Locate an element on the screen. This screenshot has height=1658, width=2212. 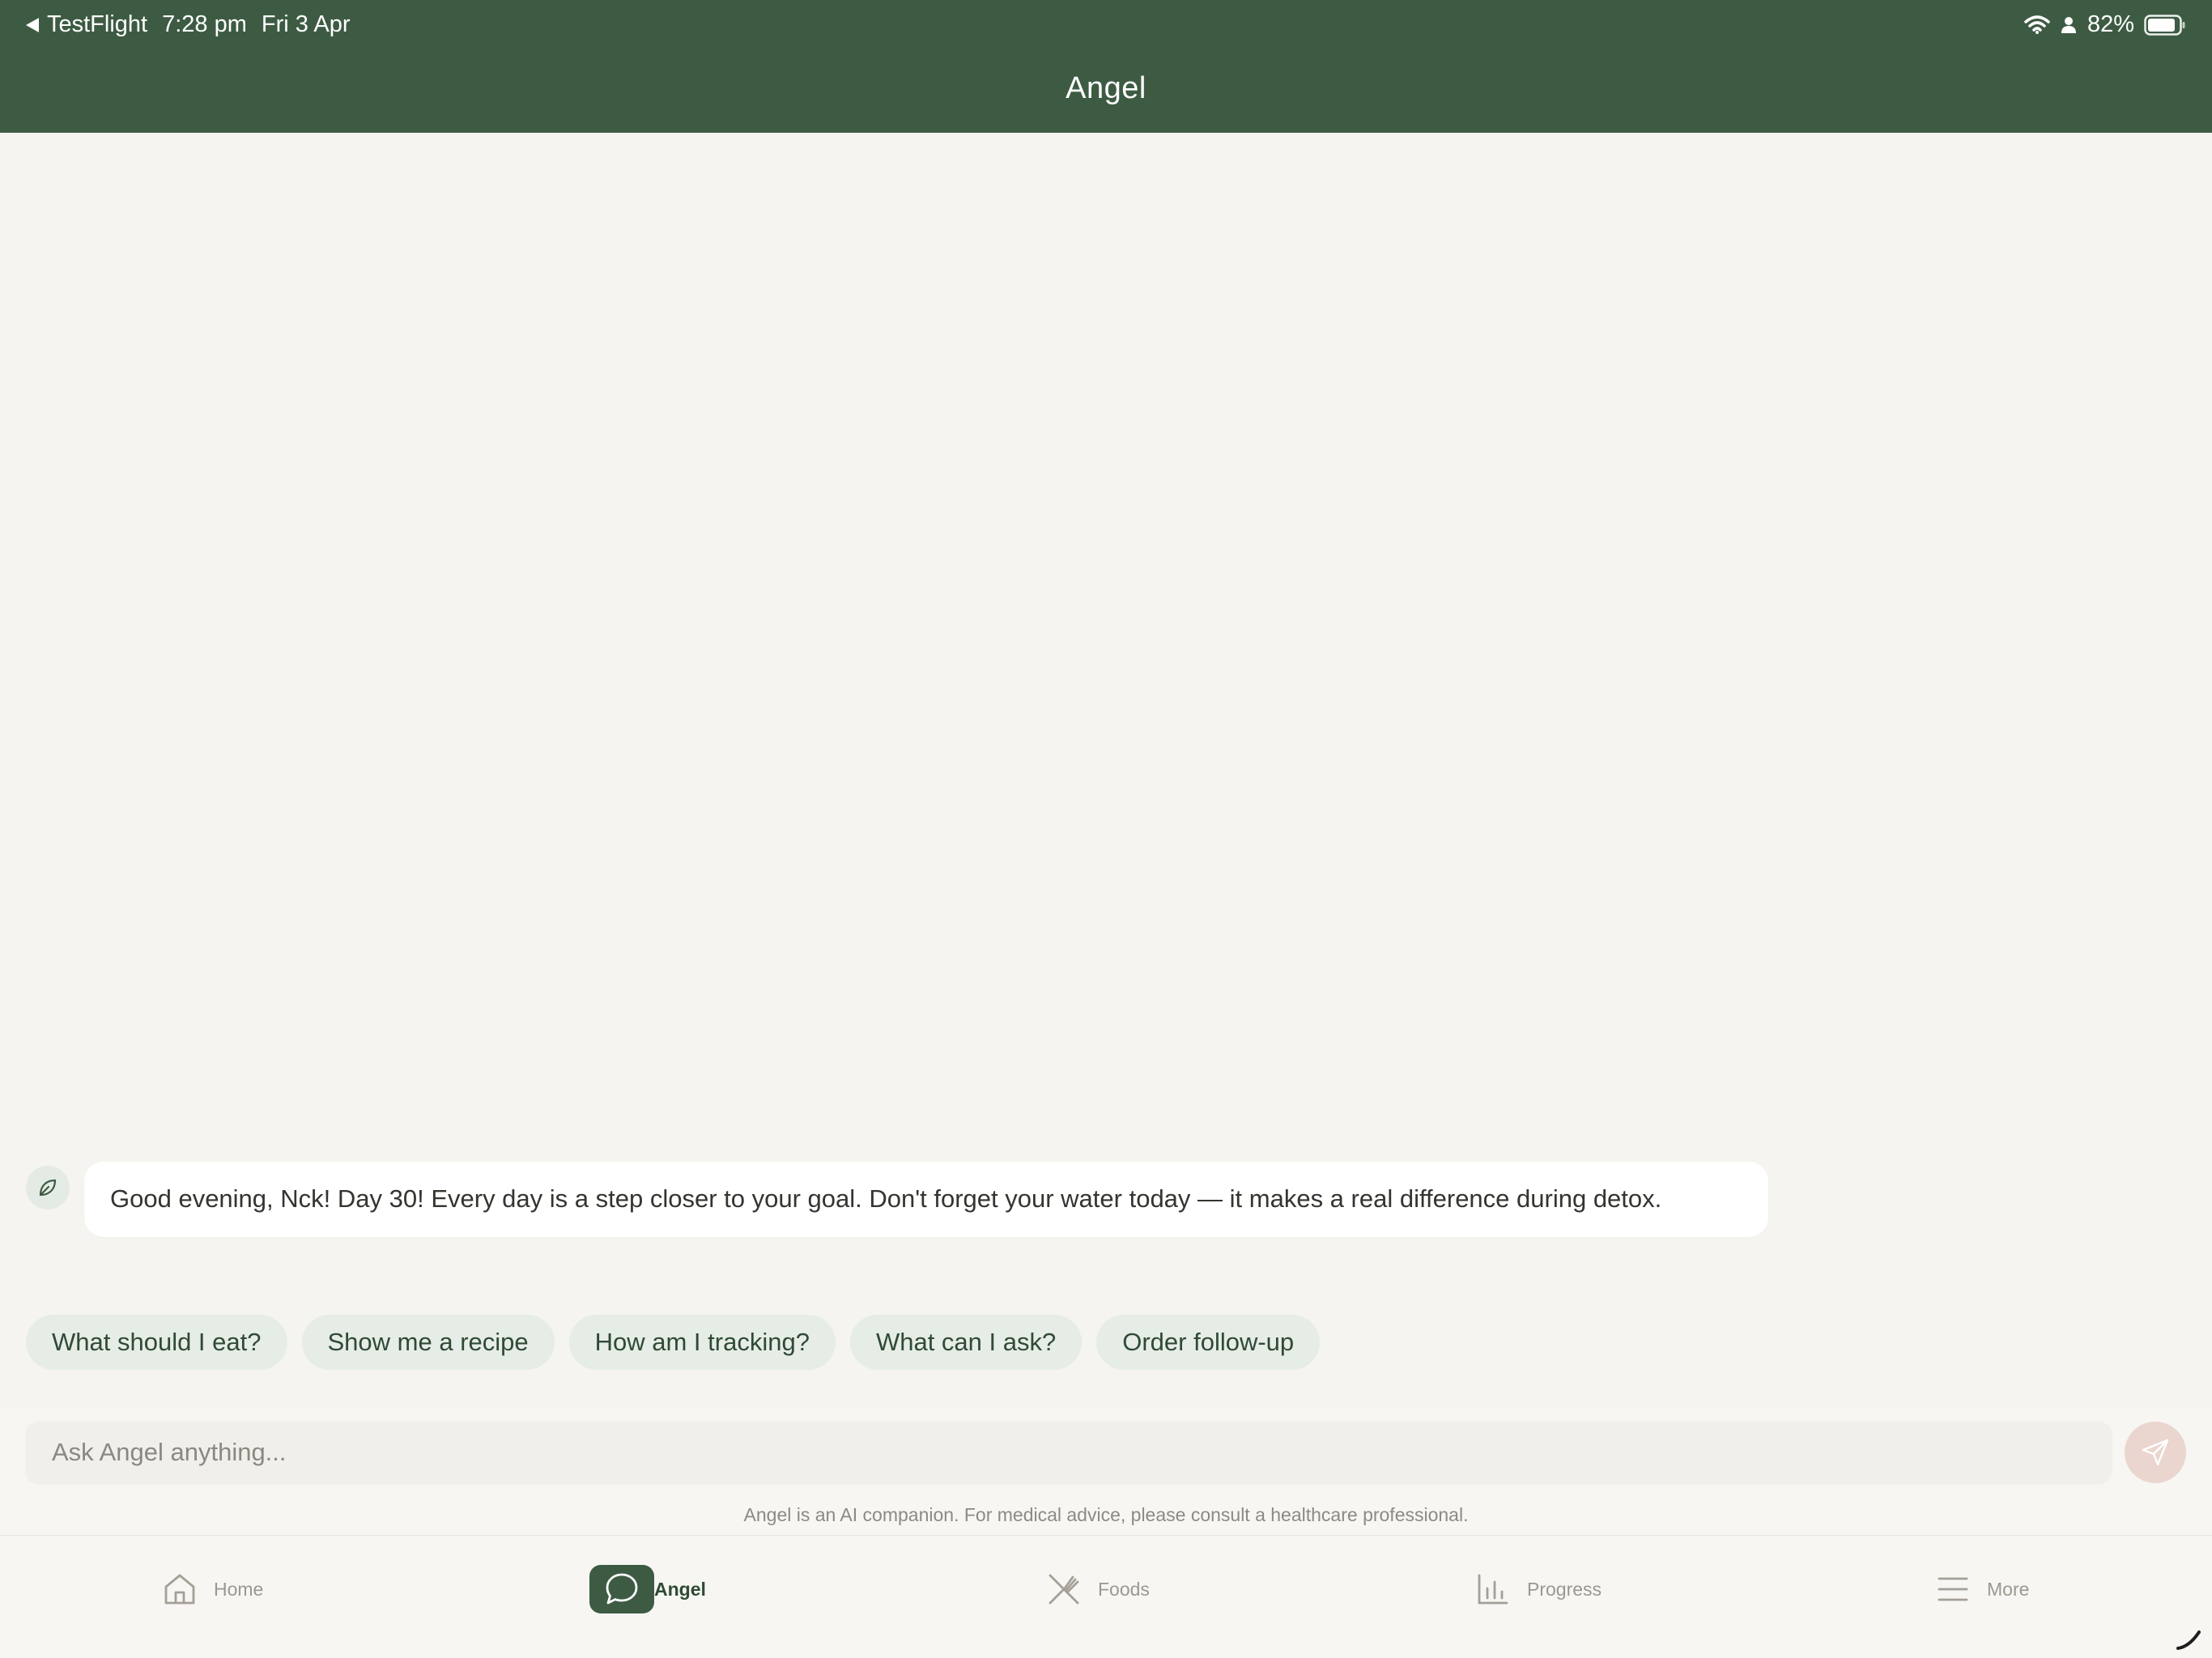
message-input is located at coordinates (1069, 1452).